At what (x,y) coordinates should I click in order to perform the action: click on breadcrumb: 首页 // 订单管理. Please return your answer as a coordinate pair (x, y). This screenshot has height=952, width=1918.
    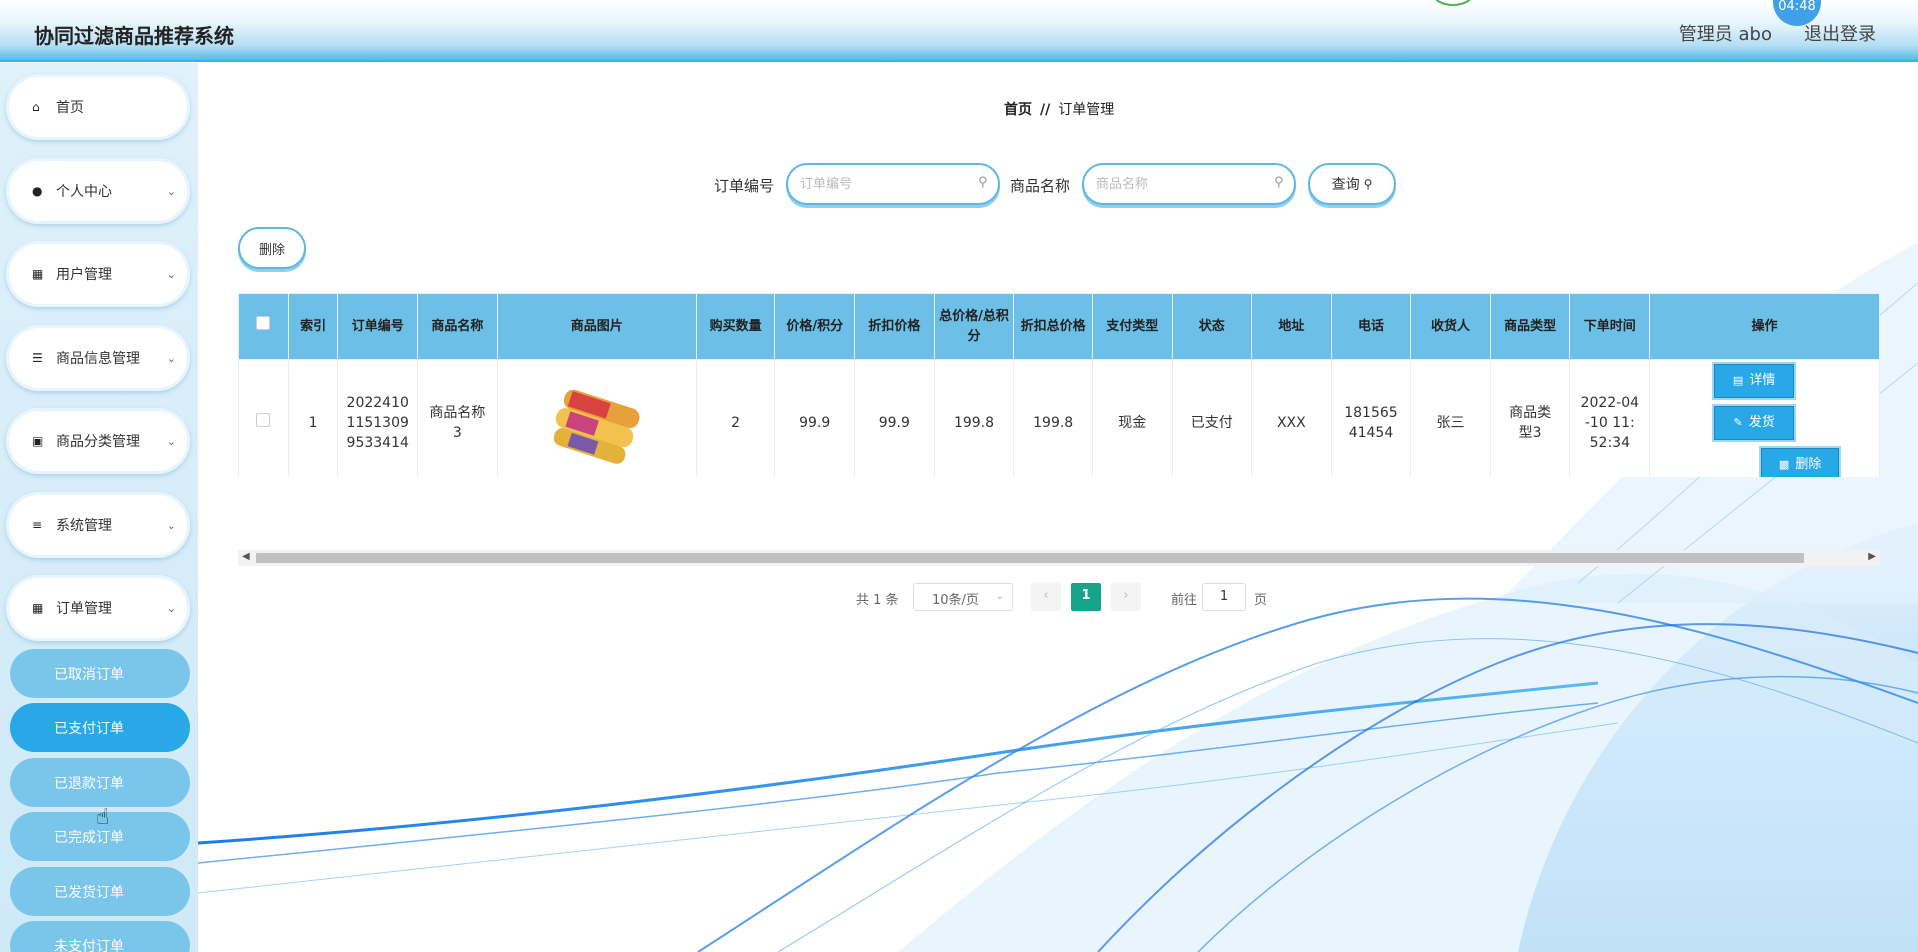
    Looking at the image, I should click on (1059, 109).